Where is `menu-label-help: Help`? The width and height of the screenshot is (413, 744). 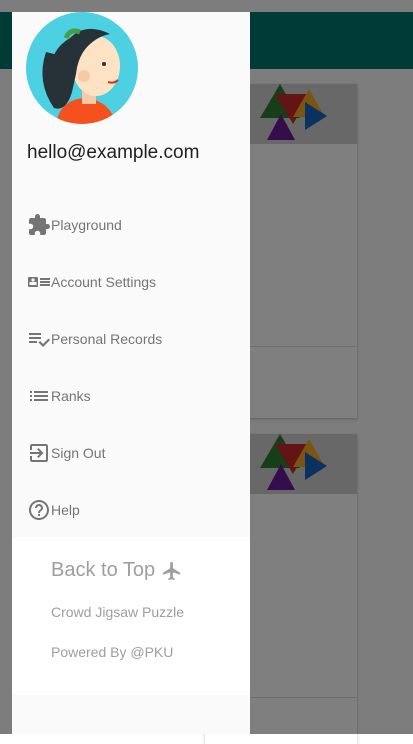
menu-label-help: Help is located at coordinates (65, 509).